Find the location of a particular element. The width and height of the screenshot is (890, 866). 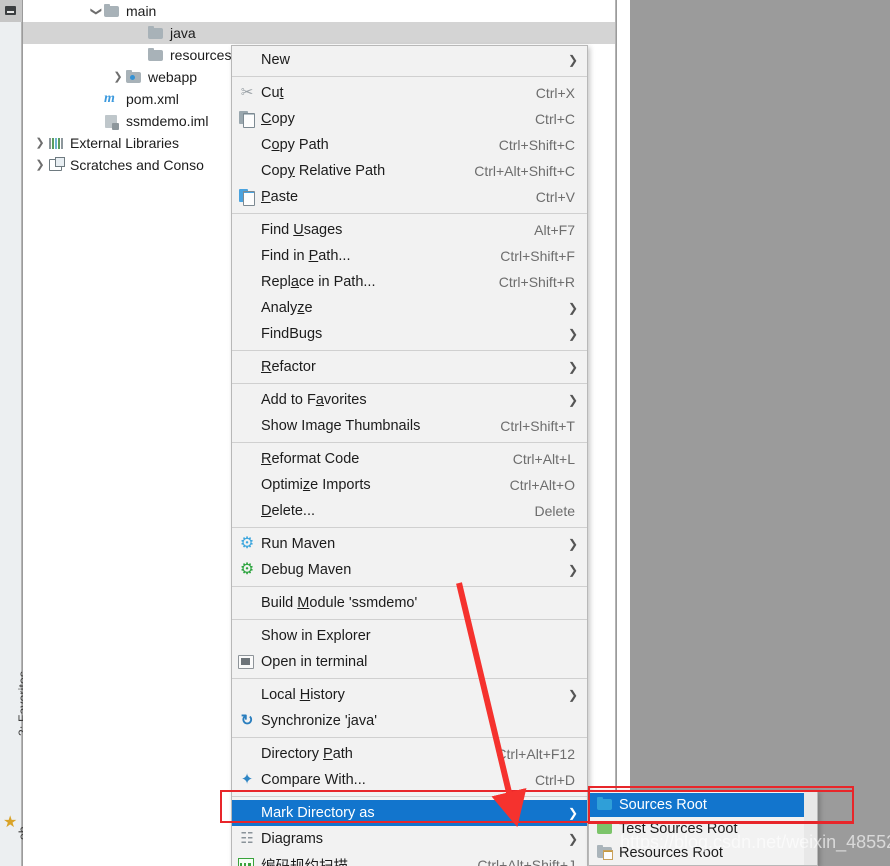

menu-item-replace-in-path: Replace in Path... Ctrl+Shift+R is located at coordinates (409, 282).